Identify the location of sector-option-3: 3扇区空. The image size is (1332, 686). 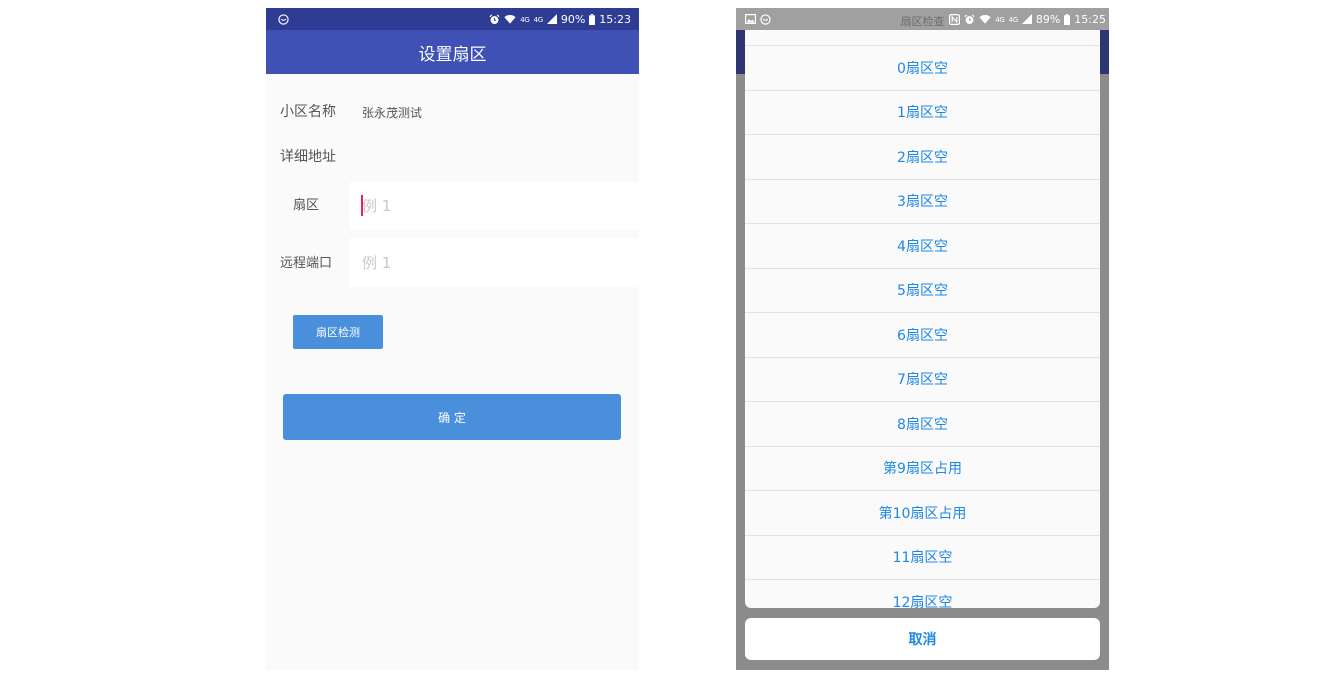
(922, 202).